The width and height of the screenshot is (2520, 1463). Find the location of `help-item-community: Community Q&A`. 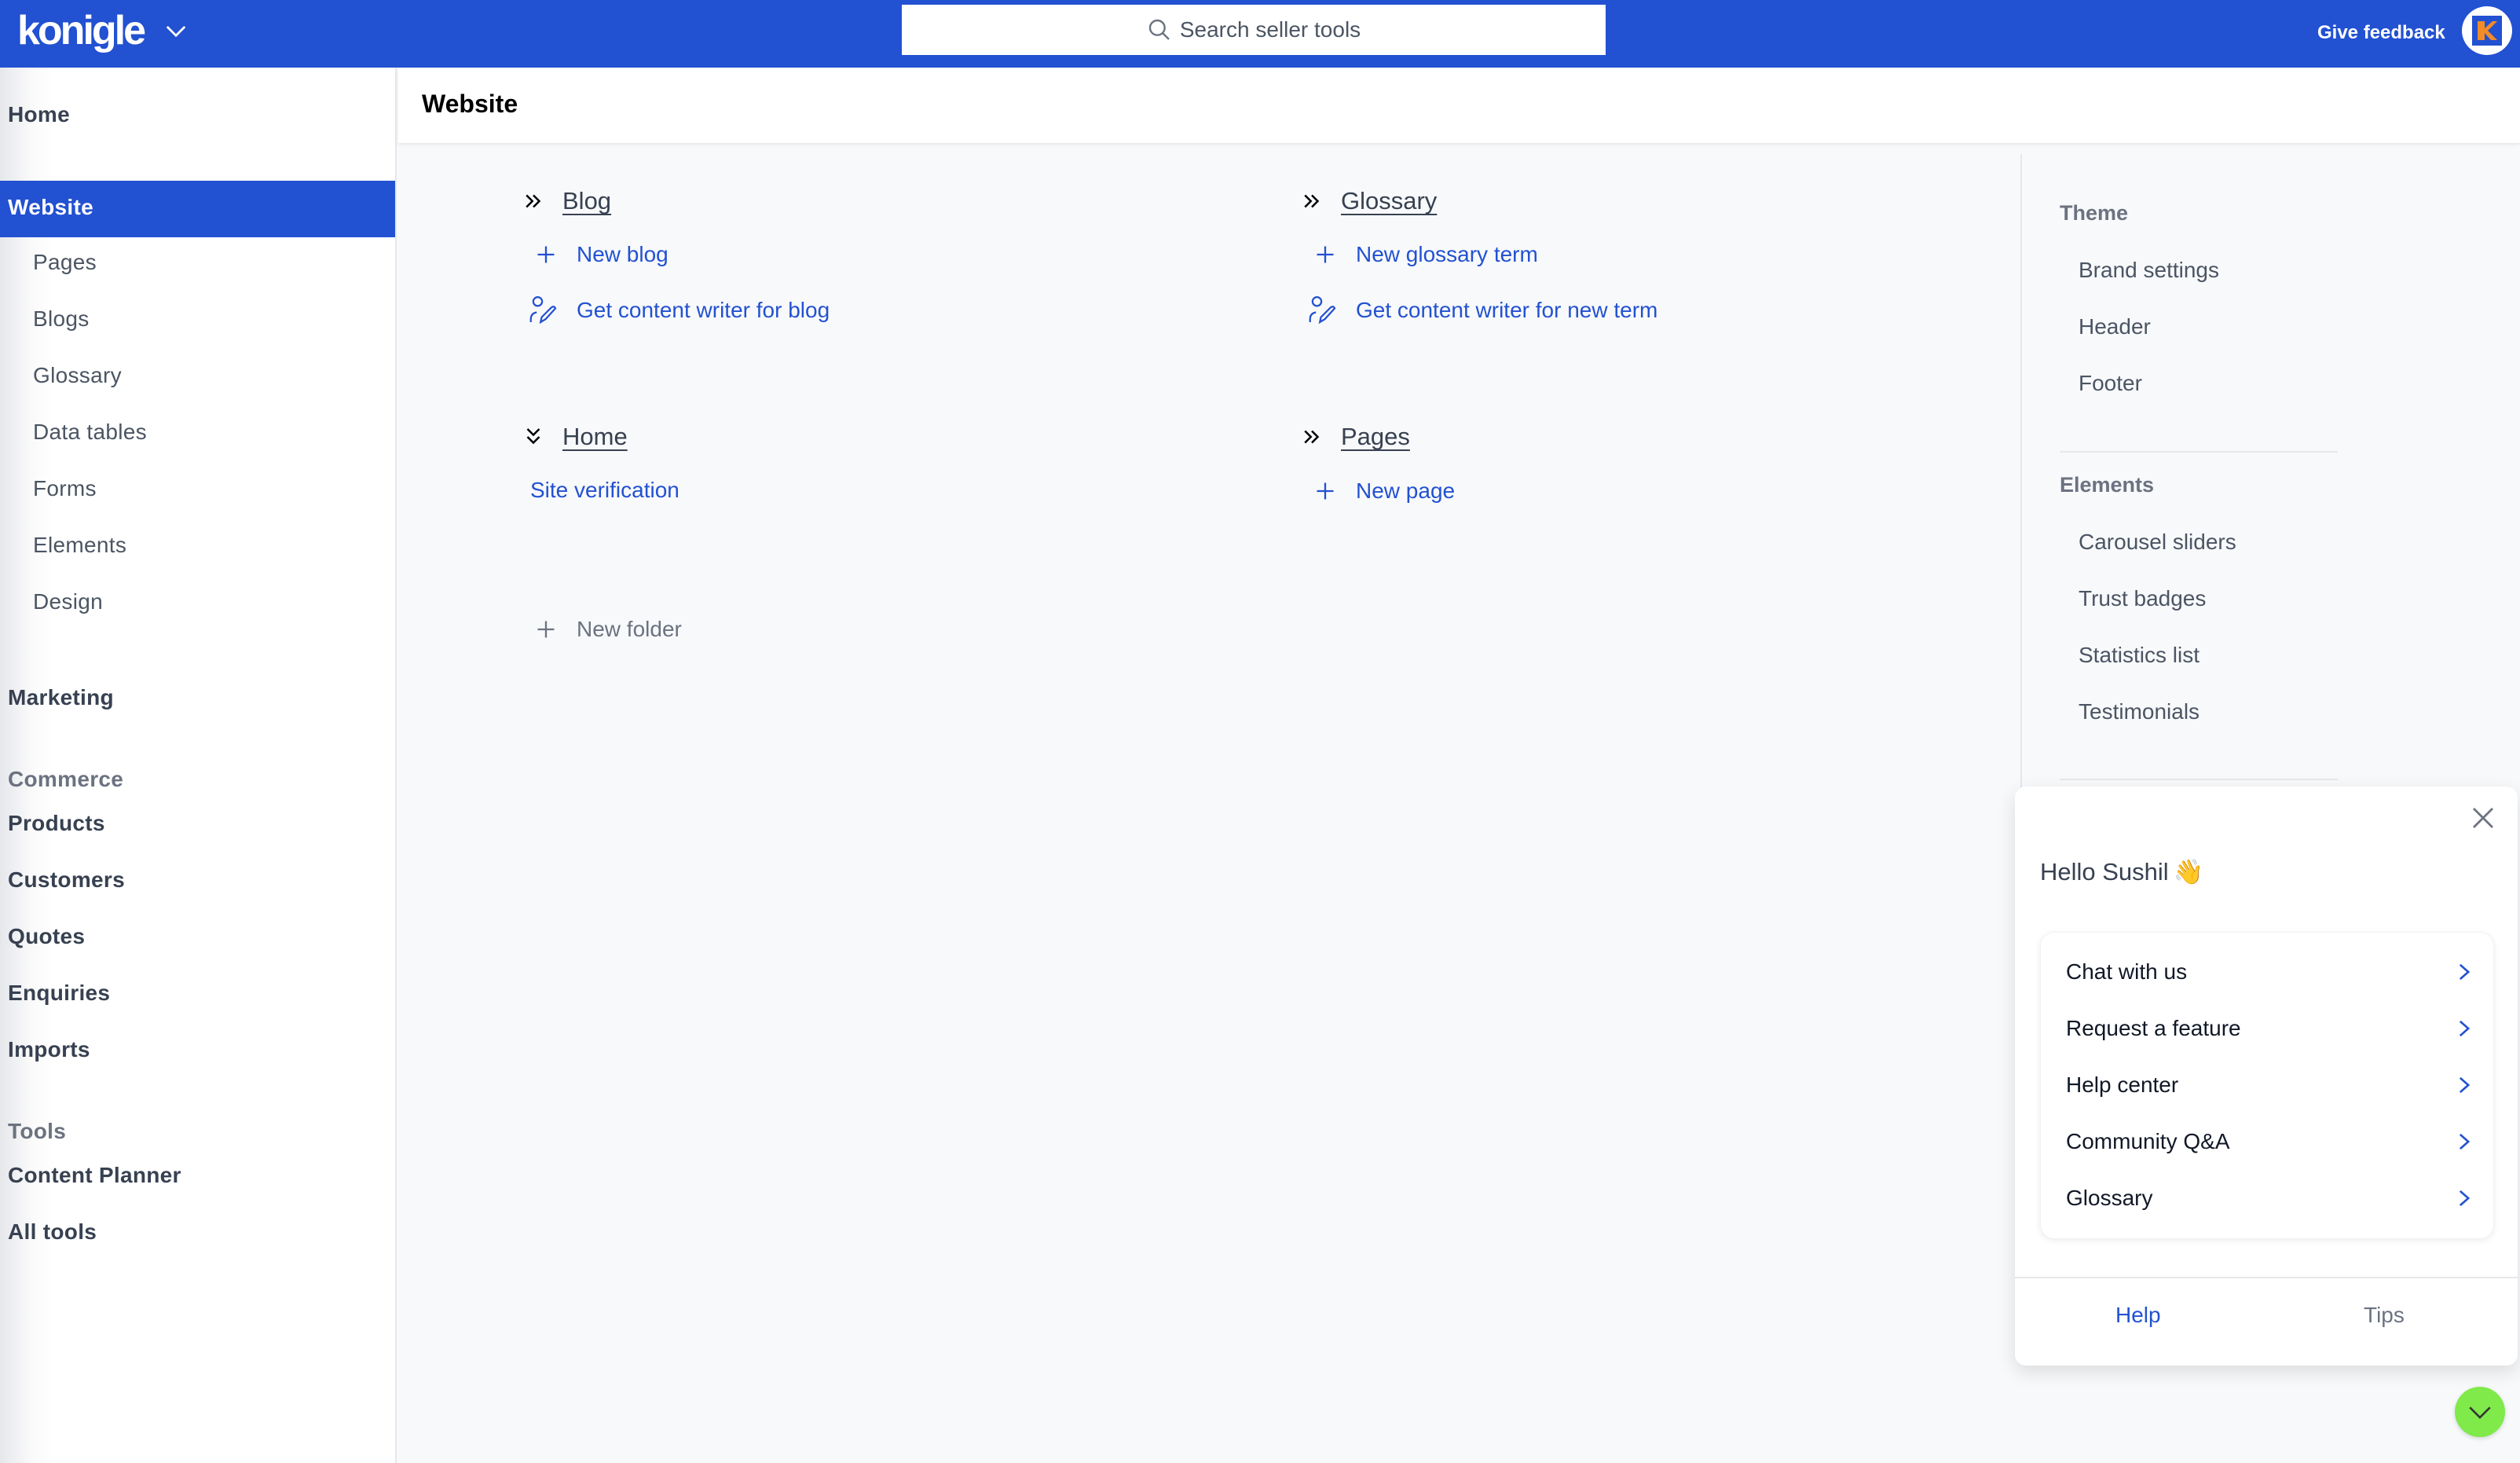

help-item-community: Community Q&A is located at coordinates (2267, 1141).